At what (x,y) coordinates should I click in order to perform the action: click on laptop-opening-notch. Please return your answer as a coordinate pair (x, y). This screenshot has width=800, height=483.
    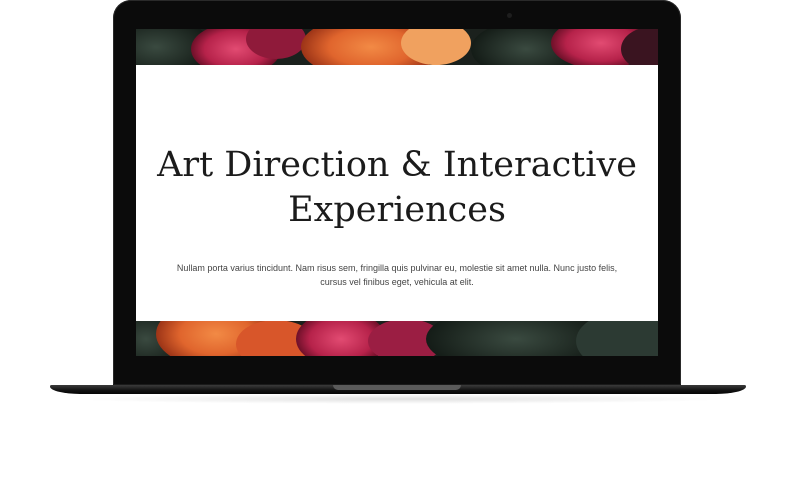
    Looking at the image, I should click on (397, 387).